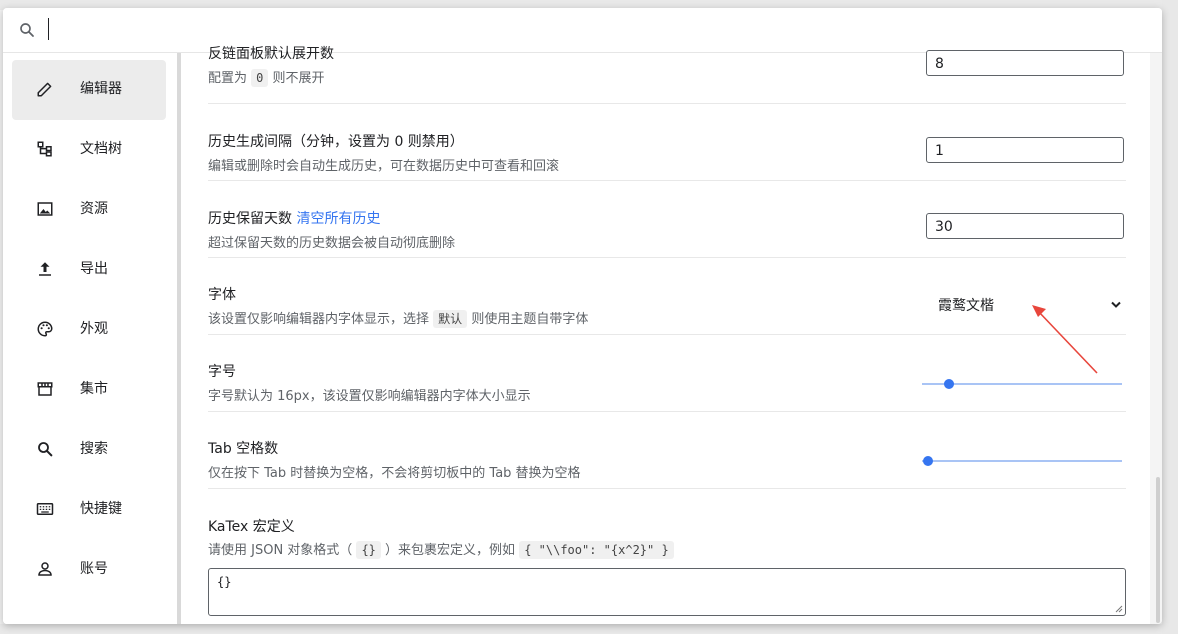 The image size is (1178, 634). I want to click on resize-grip-icon, so click(1119, 609).